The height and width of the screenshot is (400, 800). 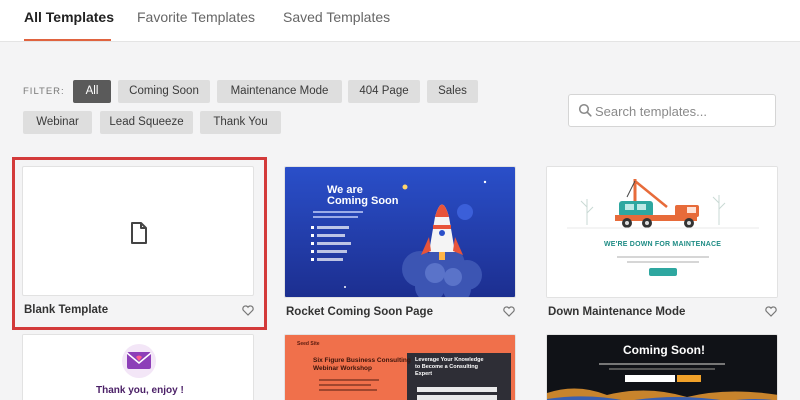 I want to click on thumb-webinar-panel-line2: to Become a Consulting, so click(x=446, y=367).